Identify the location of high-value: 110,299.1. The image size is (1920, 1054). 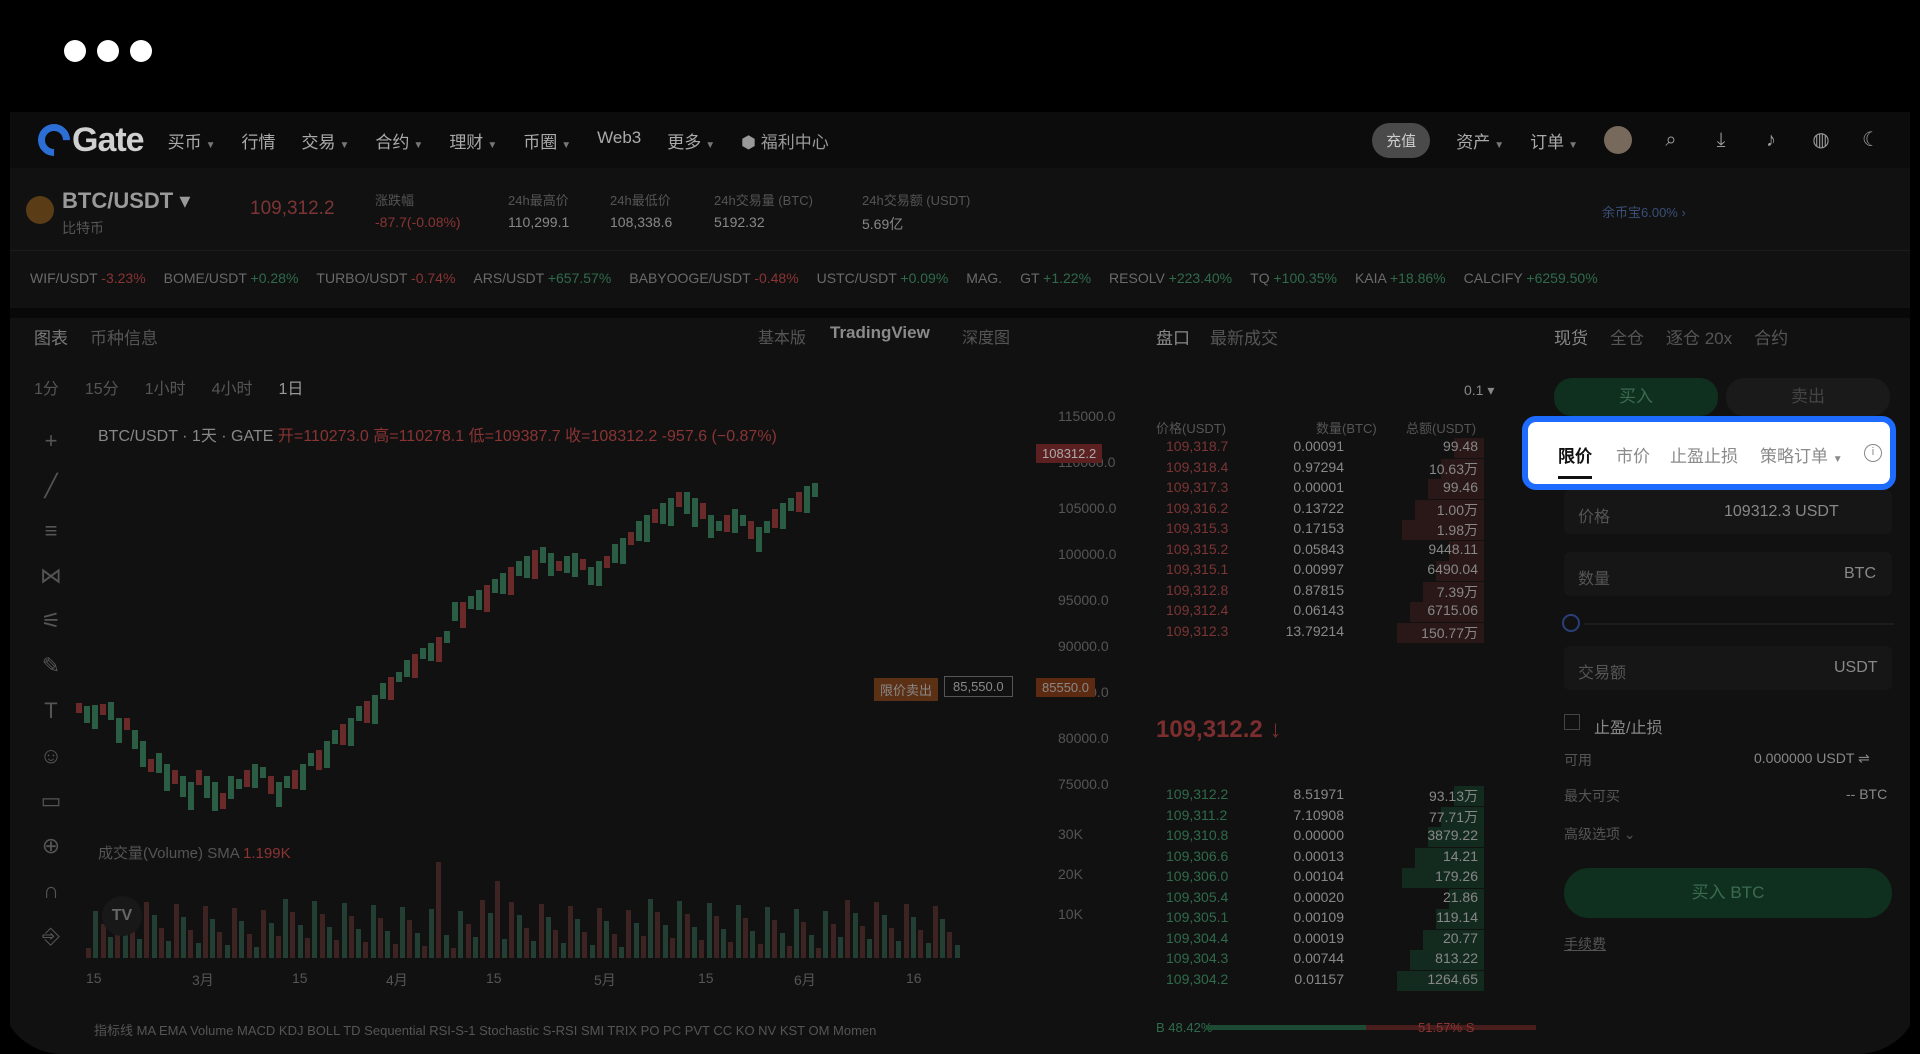
(539, 222).